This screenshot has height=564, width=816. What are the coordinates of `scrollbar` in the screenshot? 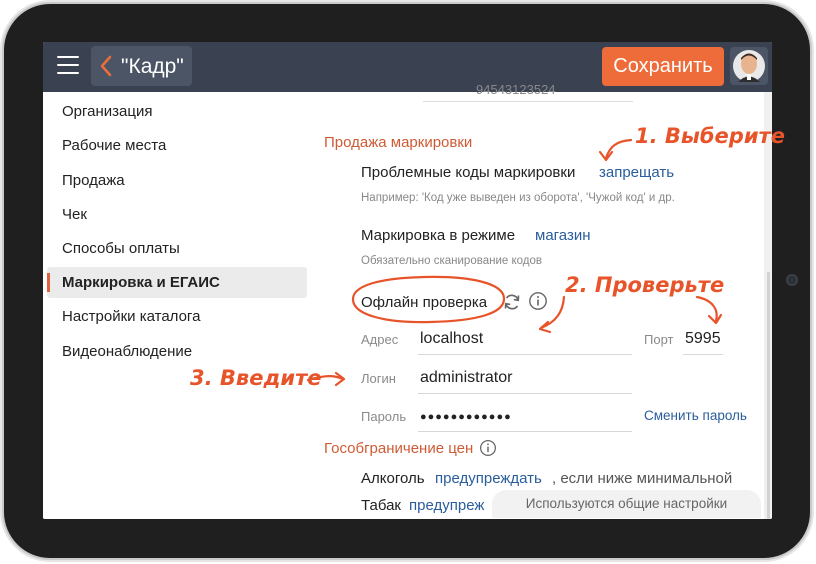 It's located at (768, 395).